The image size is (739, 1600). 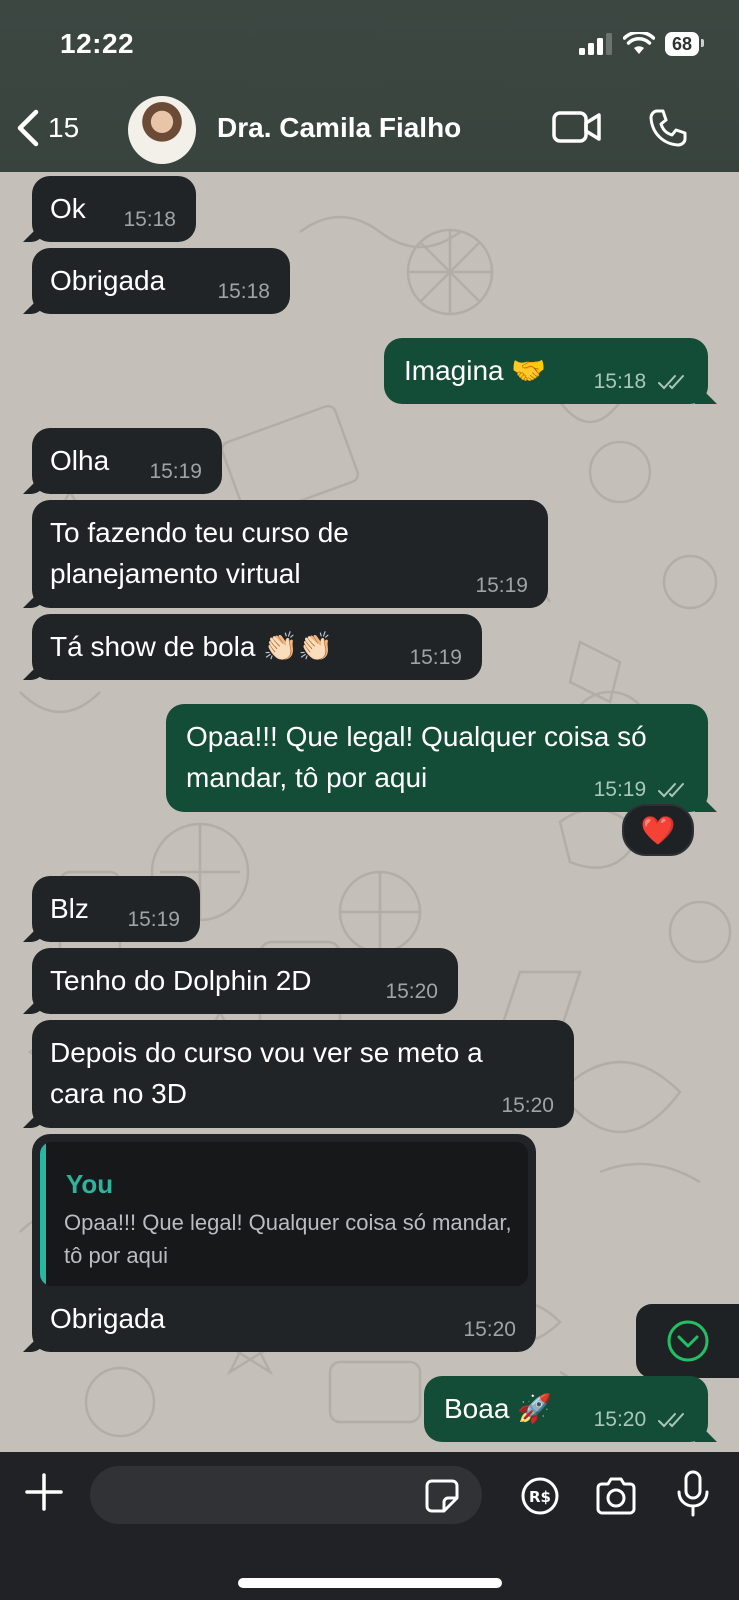 I want to click on message-bubble-outgoing: Imagina 🤝 15:18, so click(x=546, y=371).